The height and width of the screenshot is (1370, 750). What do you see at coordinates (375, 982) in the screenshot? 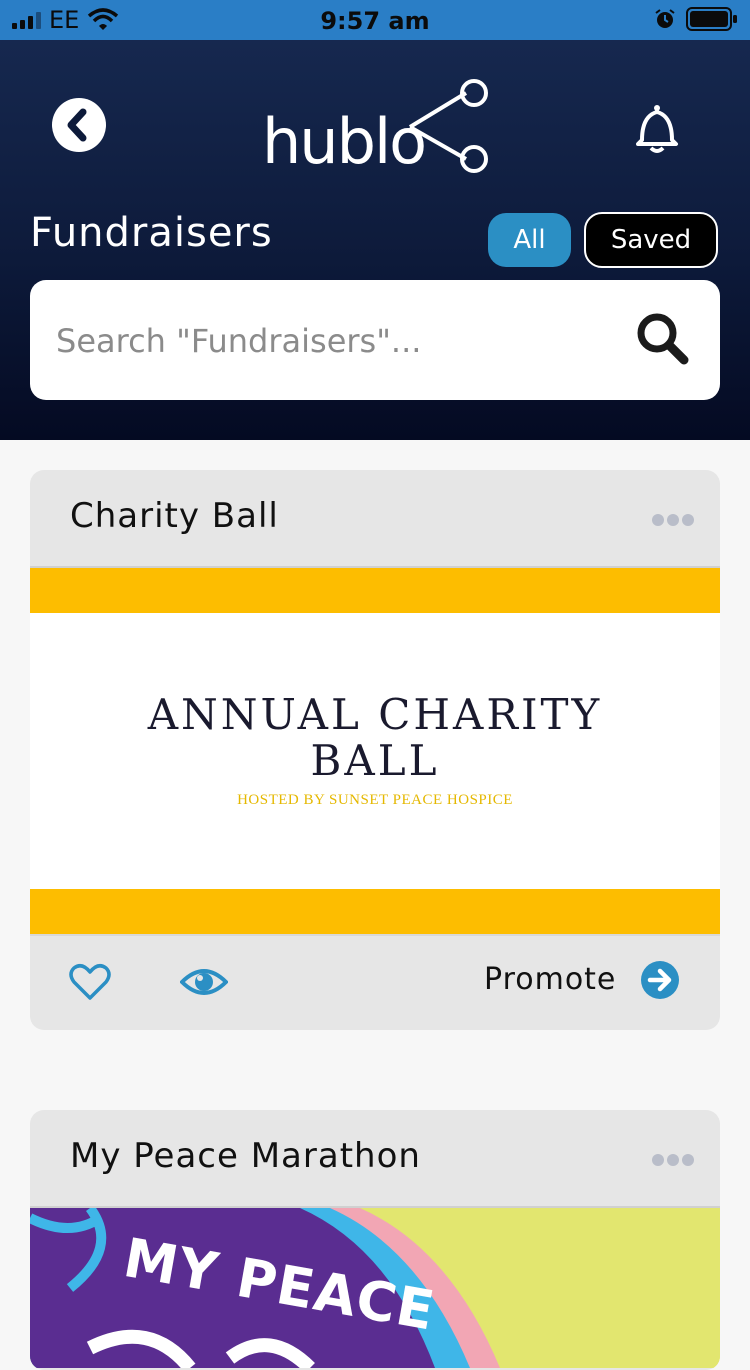
I see `card-footer: Promote` at bounding box center [375, 982].